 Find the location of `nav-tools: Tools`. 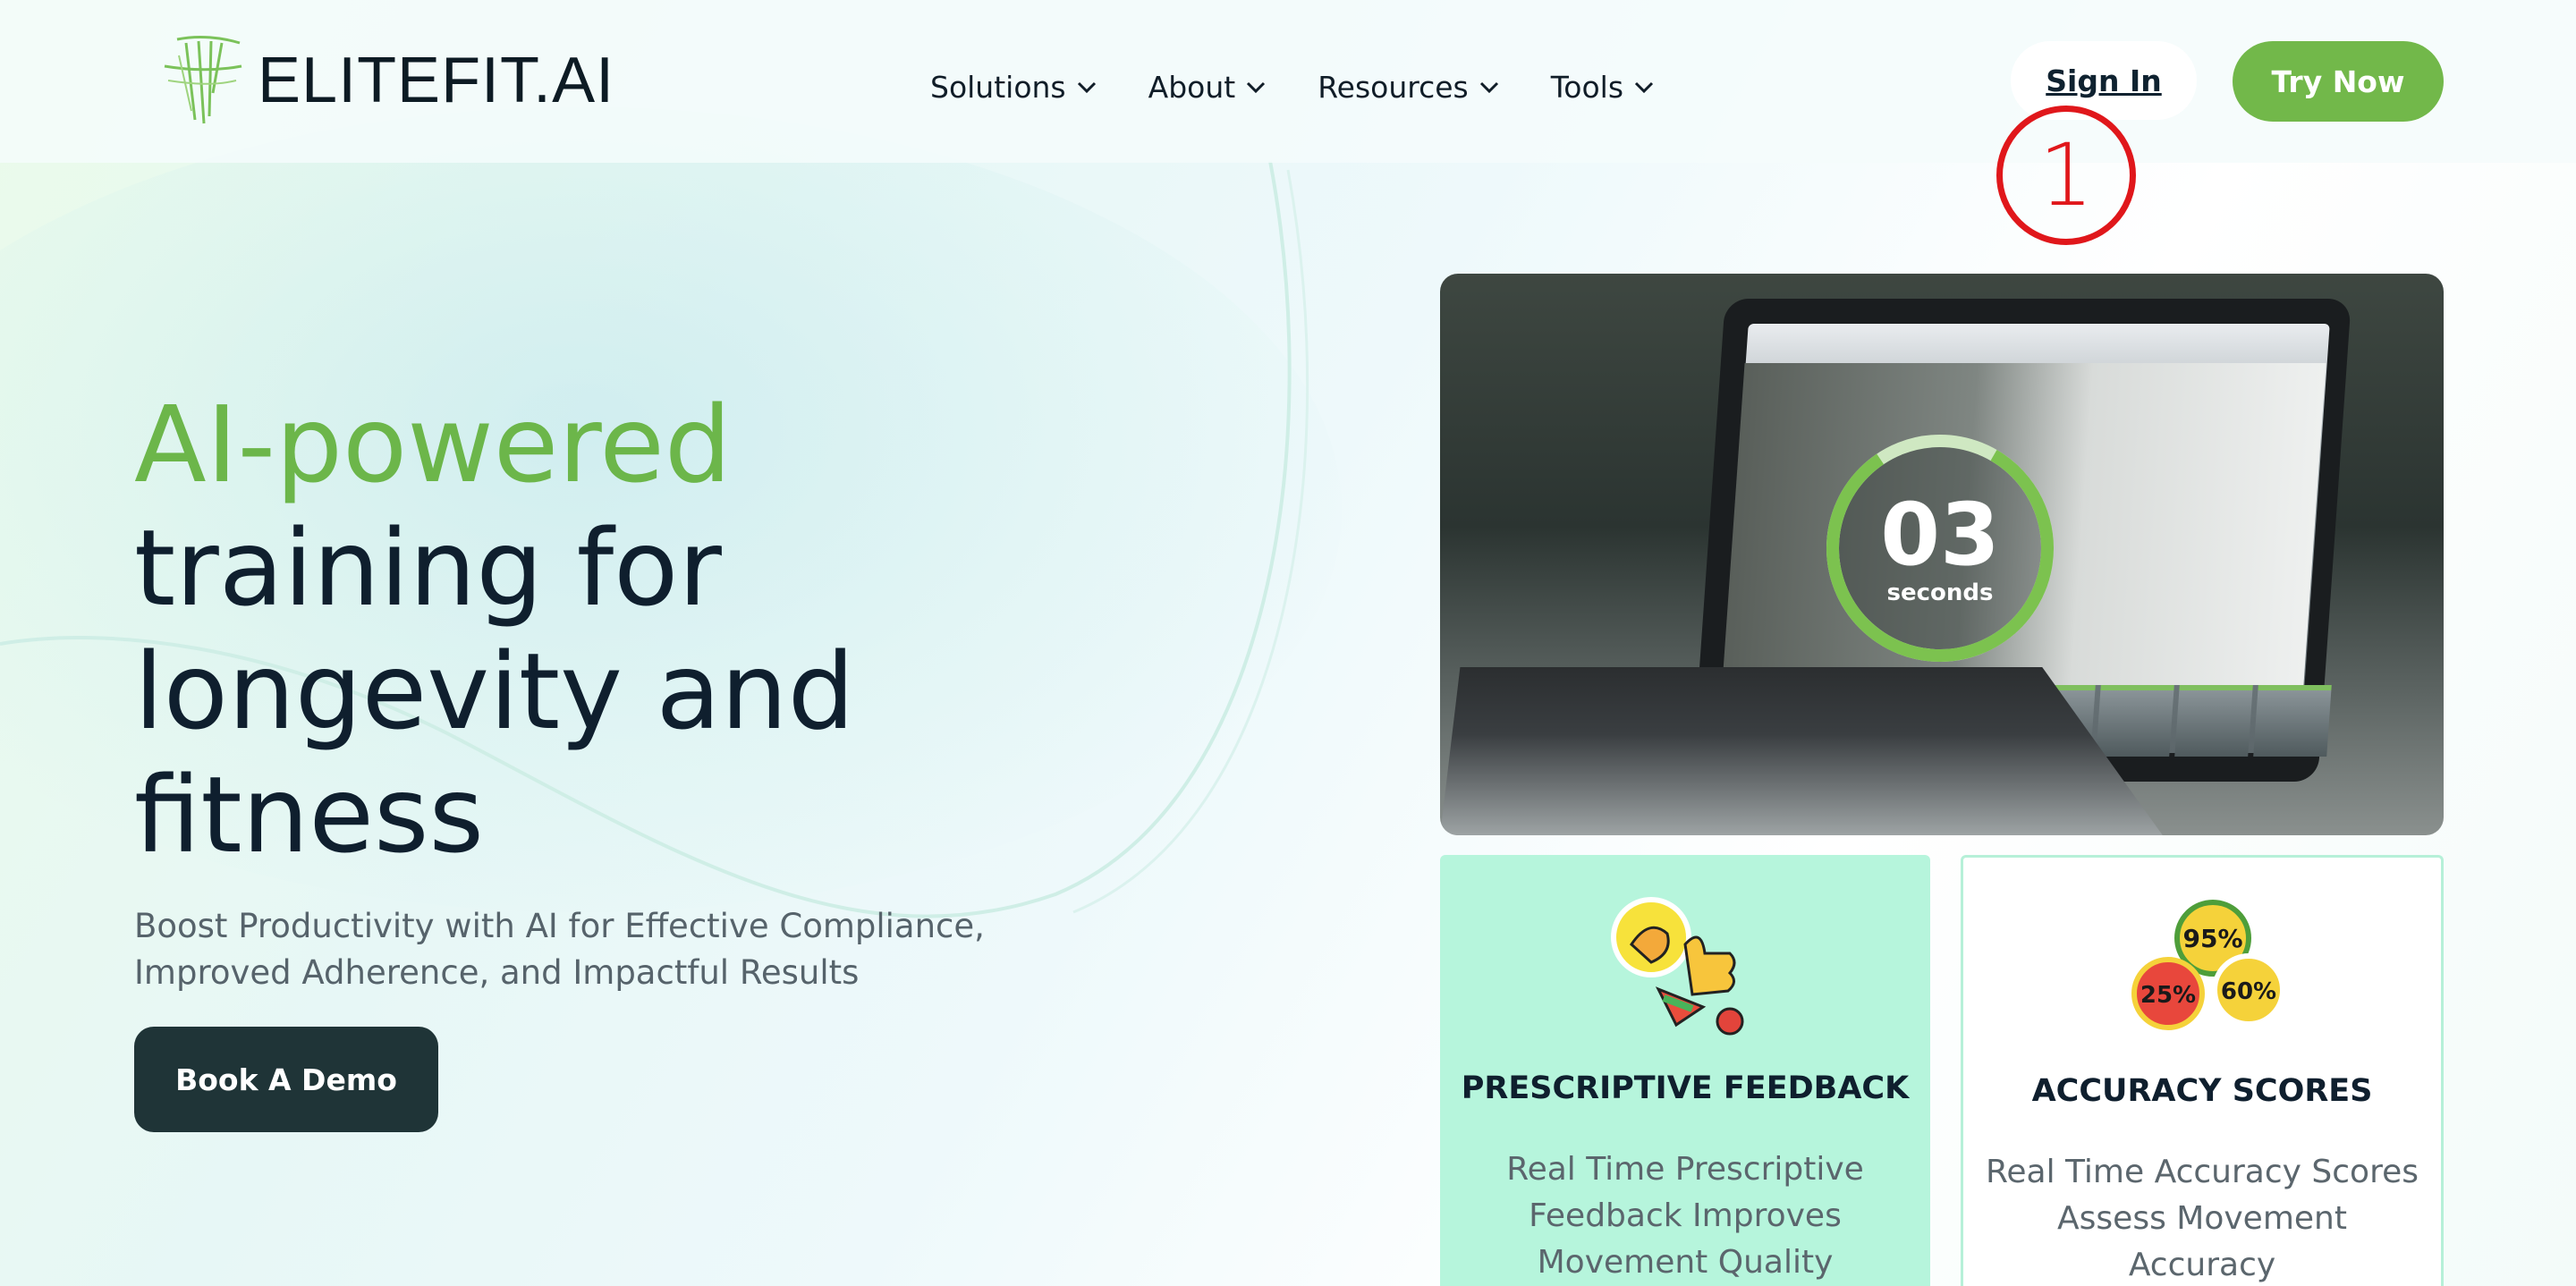

nav-tools: Tools is located at coordinates (1602, 87).